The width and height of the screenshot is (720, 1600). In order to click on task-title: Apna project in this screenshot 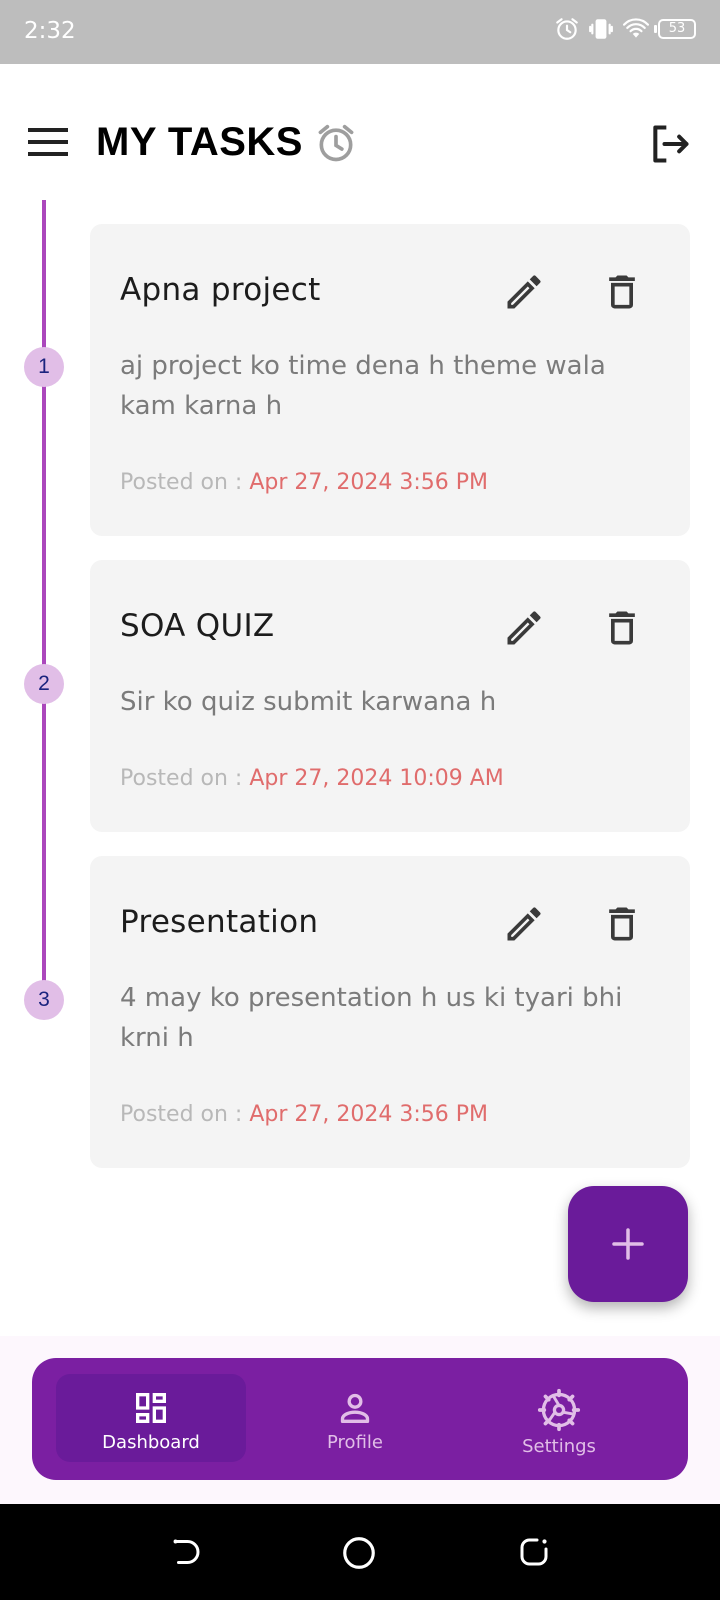, I will do `click(220, 290)`.